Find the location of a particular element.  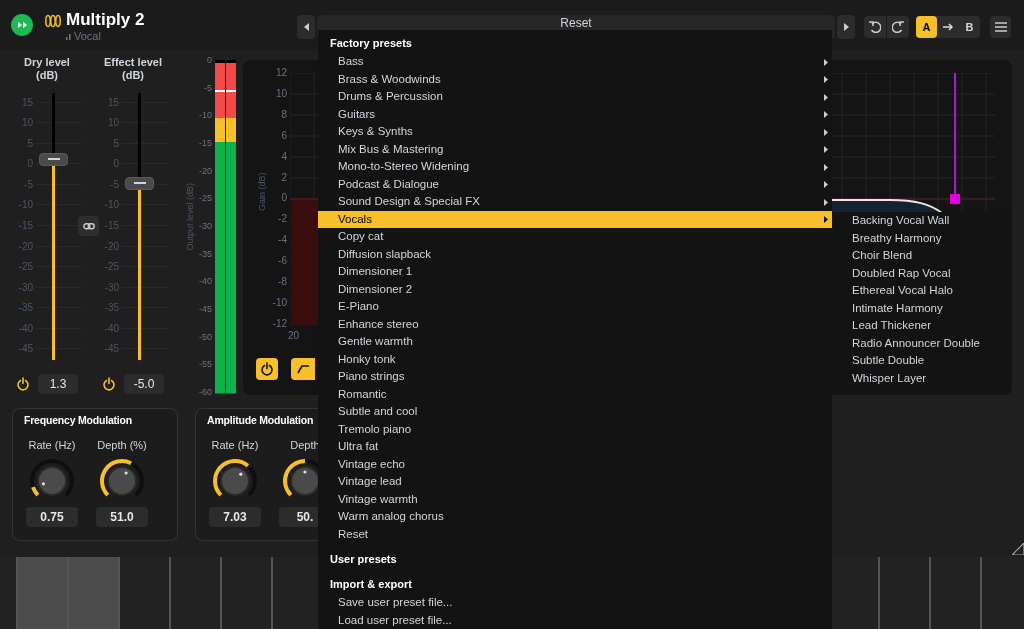

menu-item: Keys & Synths is located at coordinates (575, 132).